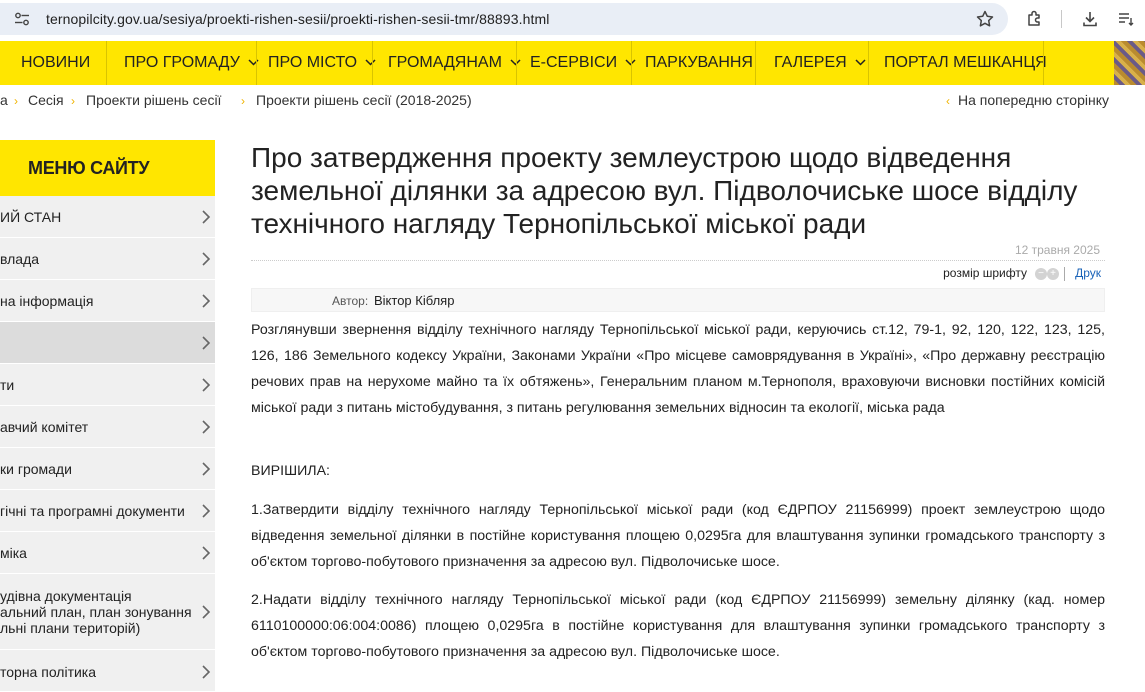 This screenshot has width=1145, height=692. Describe the element at coordinates (55, 63) in the screenshot. I see `nav-item-news: НОВИНИ` at that location.